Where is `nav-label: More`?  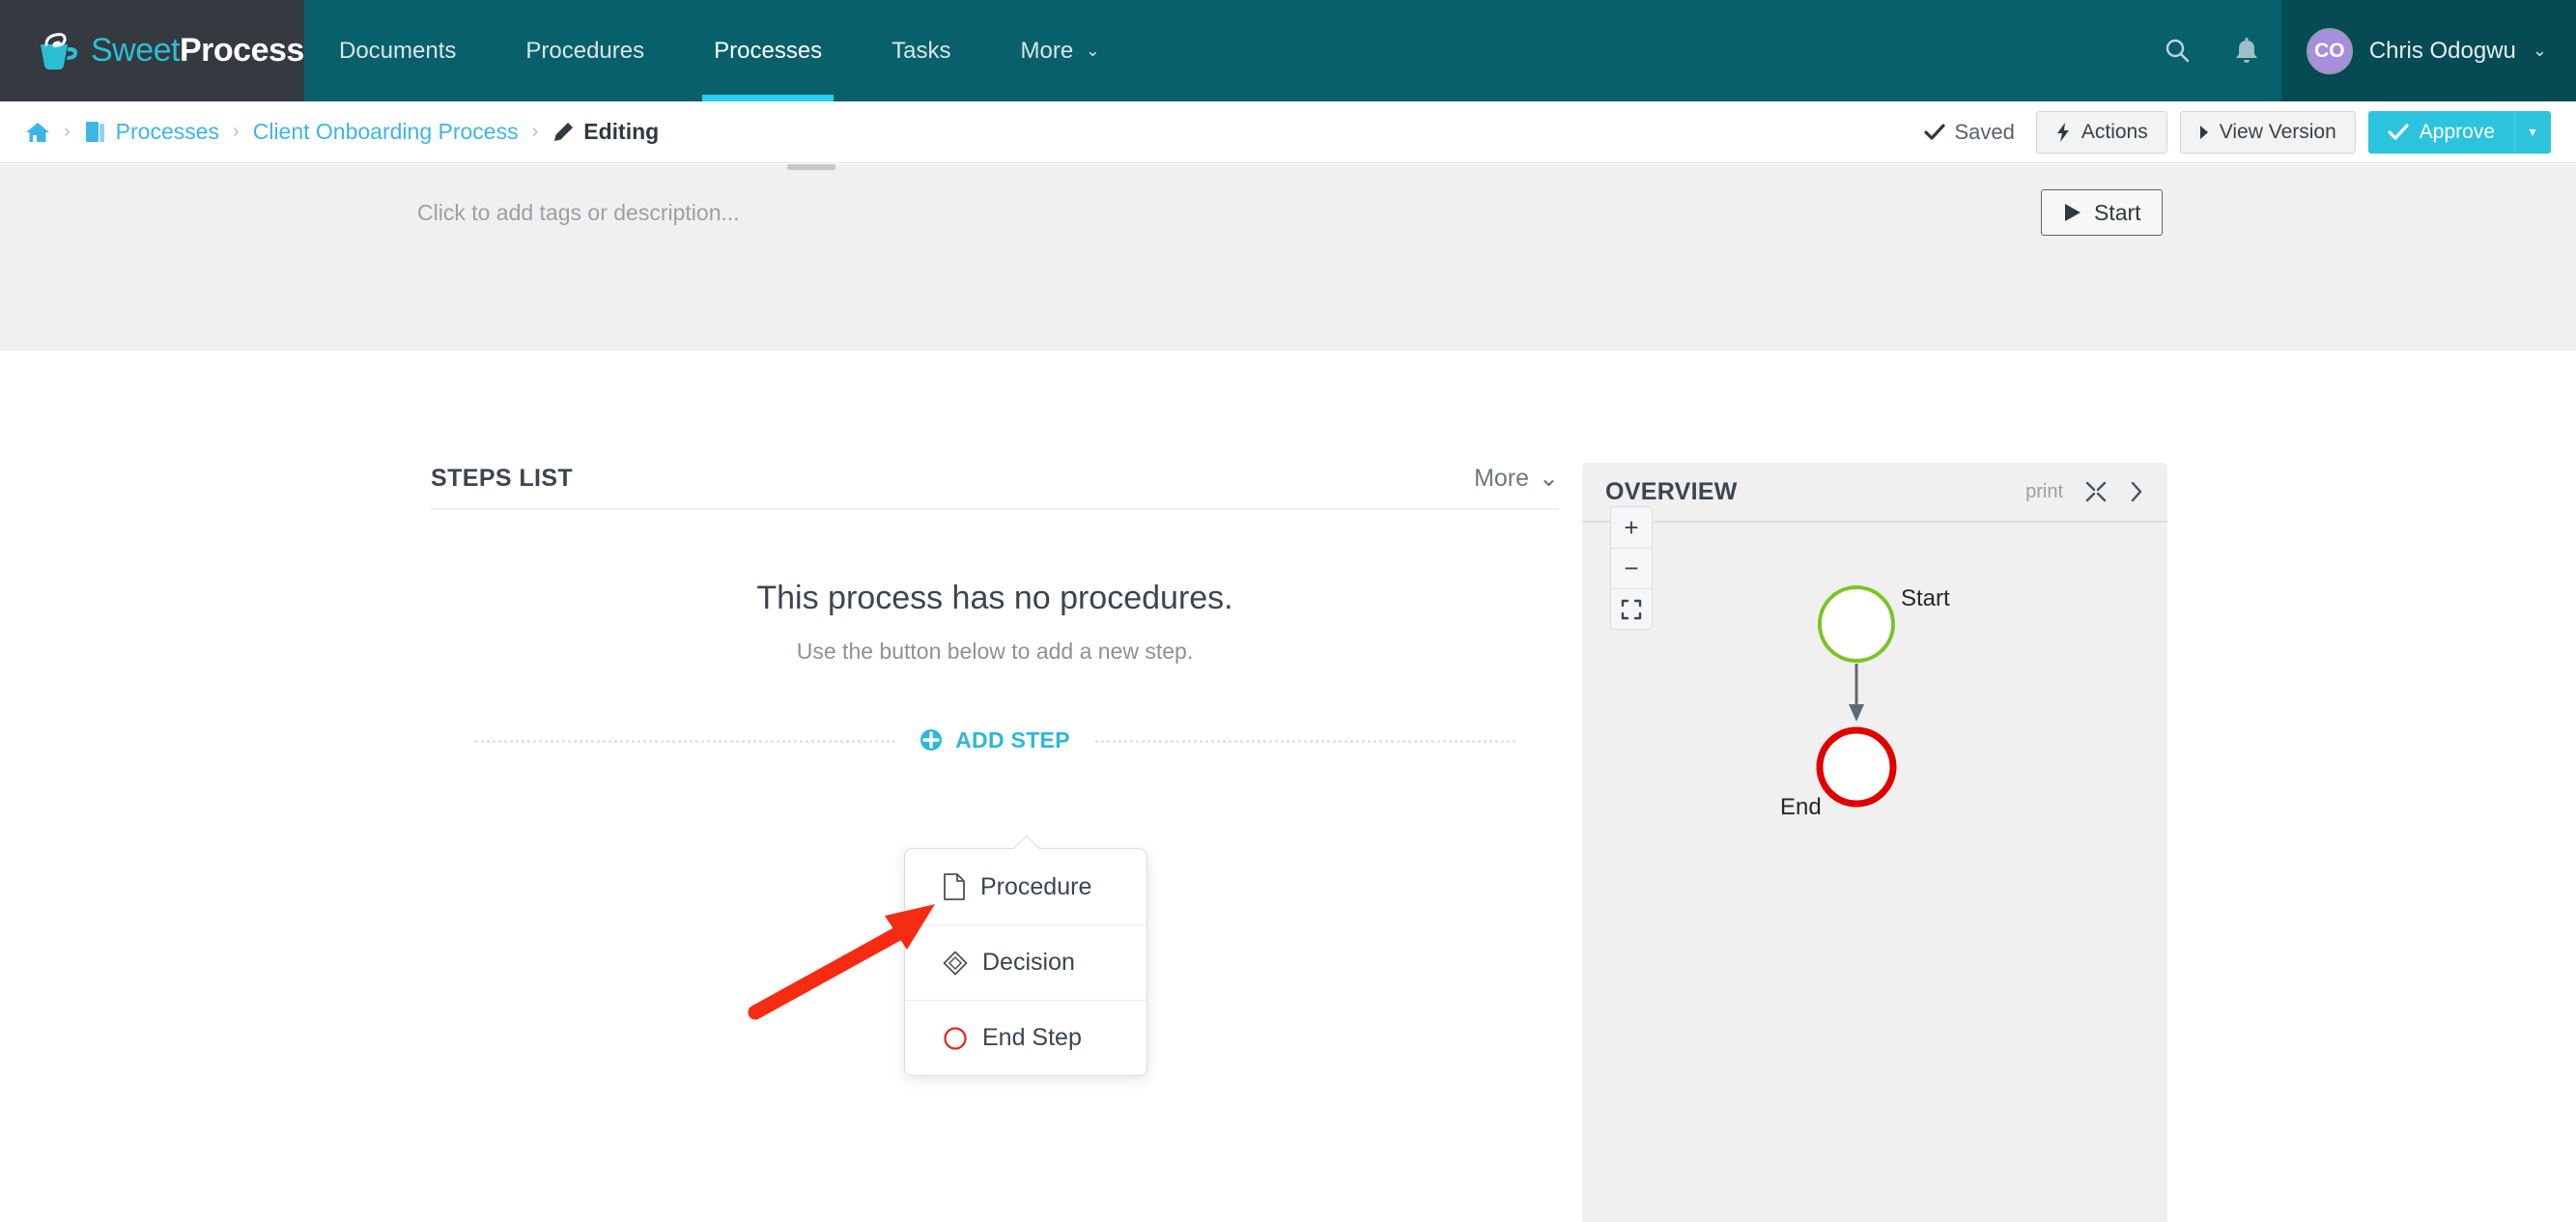
nav-label: More is located at coordinates (1047, 50).